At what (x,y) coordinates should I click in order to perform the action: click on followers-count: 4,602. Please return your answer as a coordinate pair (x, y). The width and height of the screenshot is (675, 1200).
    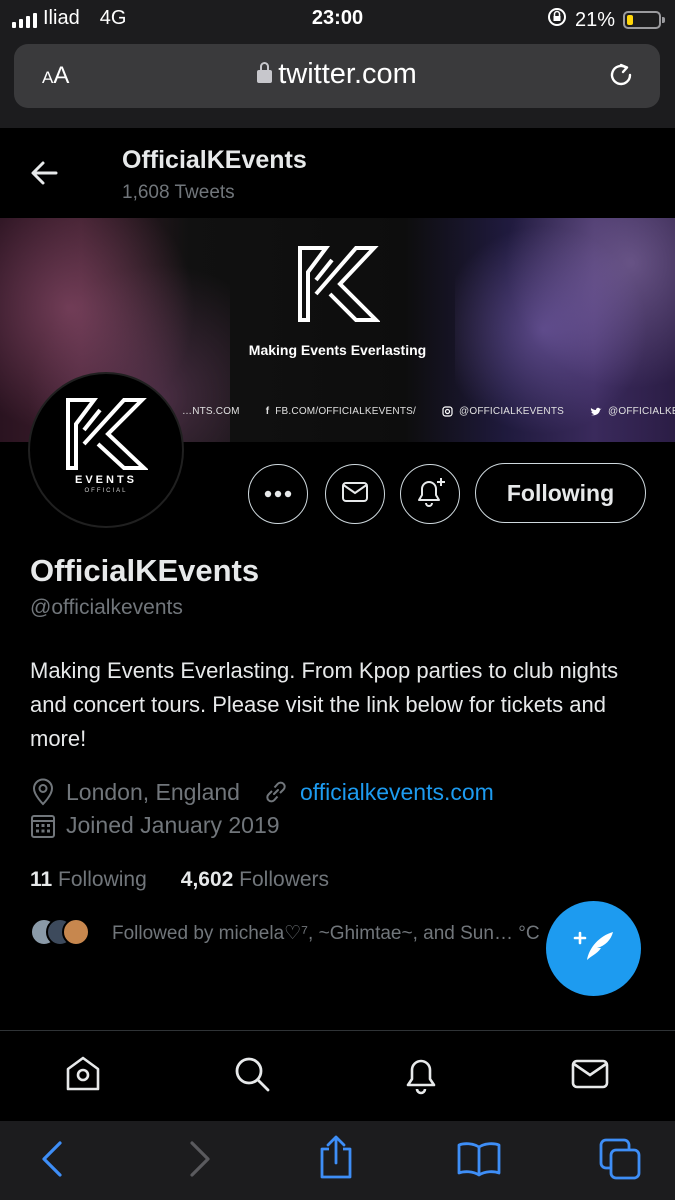
    Looking at the image, I should click on (207, 879).